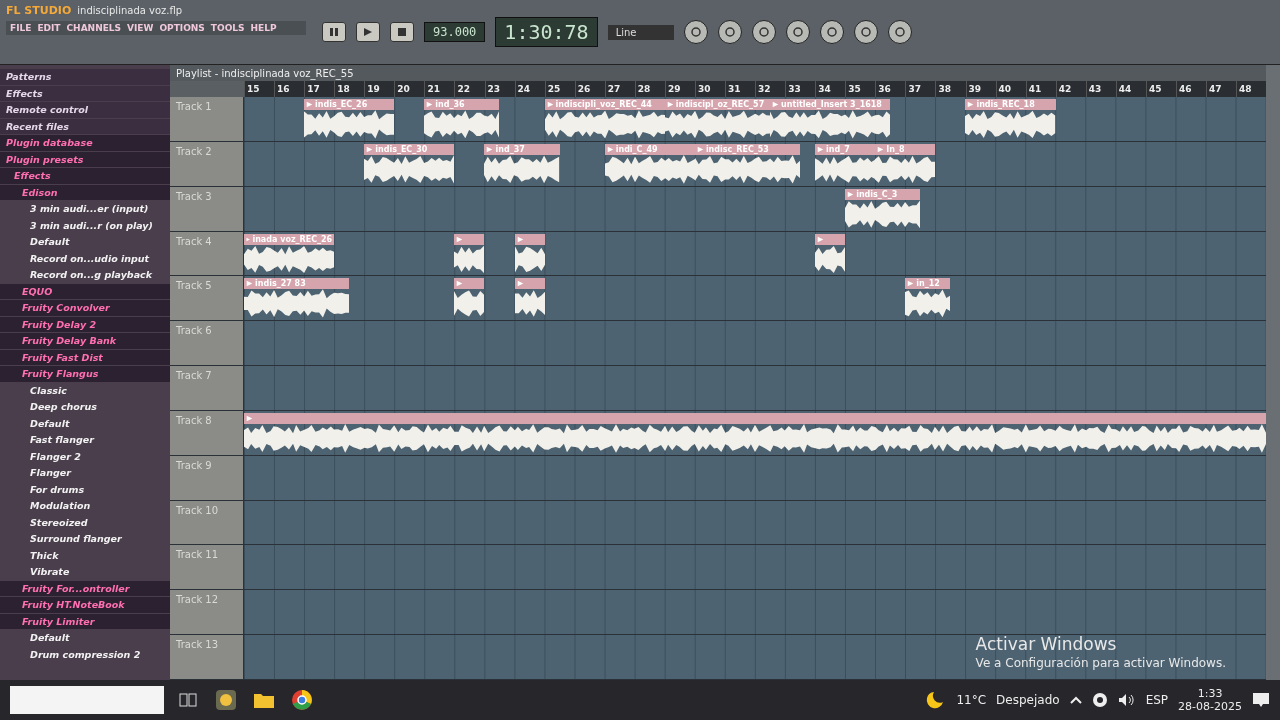 The image size is (1280, 720). I want to click on timeline-ruler: 15 16 17 18 19 20 21 22 23 24 25 26 27 28 29 30 31 32 33 34 35 36 37 38 39 40 41 42 43 44 45 46 47 48, so click(718, 89).